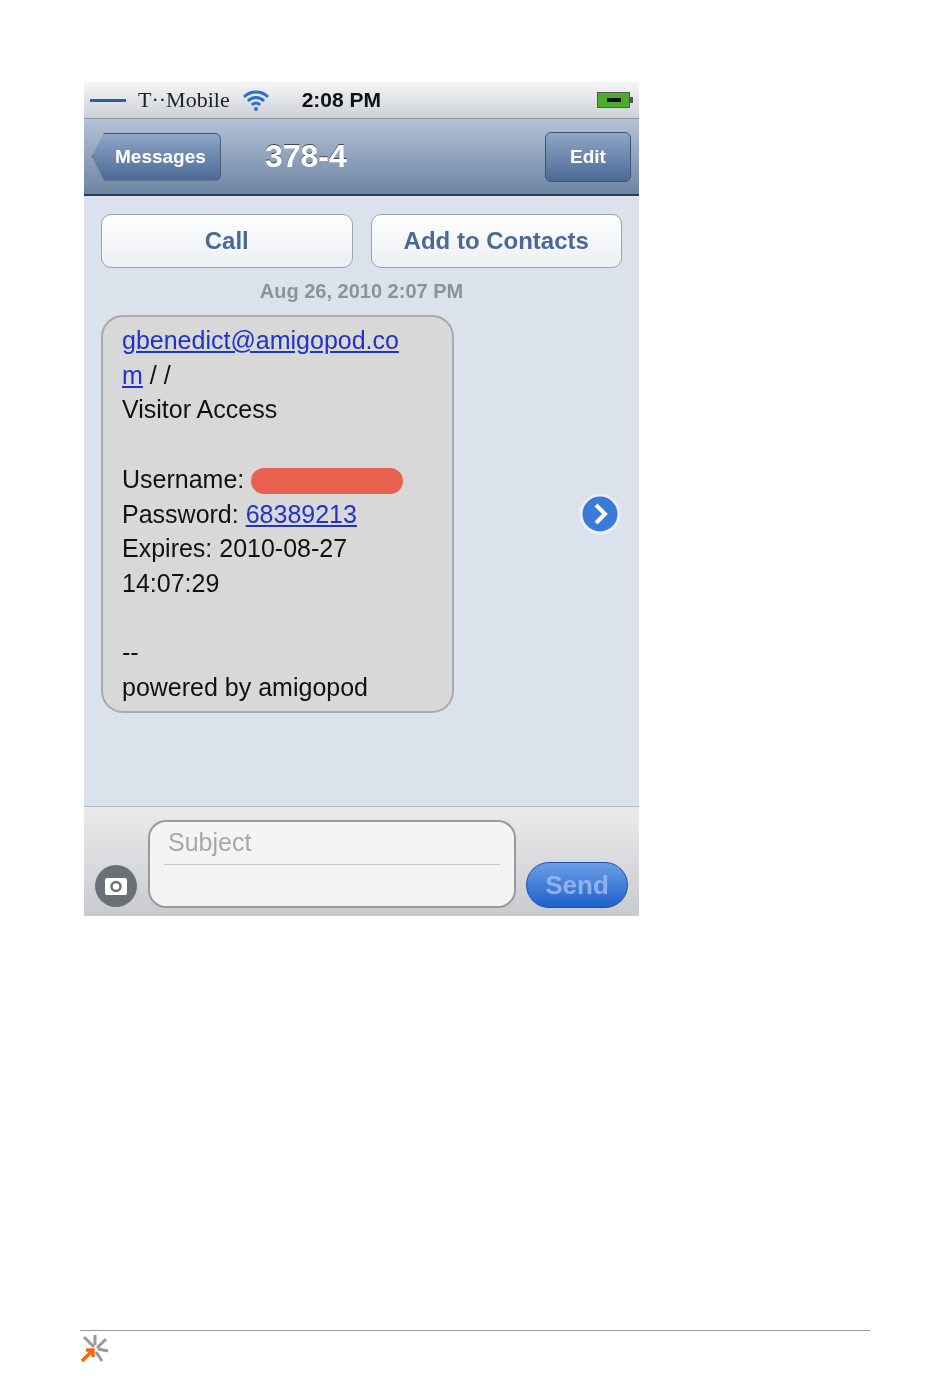 The image size is (950, 1378). I want to click on conversation-title: 378-4, so click(305, 156).